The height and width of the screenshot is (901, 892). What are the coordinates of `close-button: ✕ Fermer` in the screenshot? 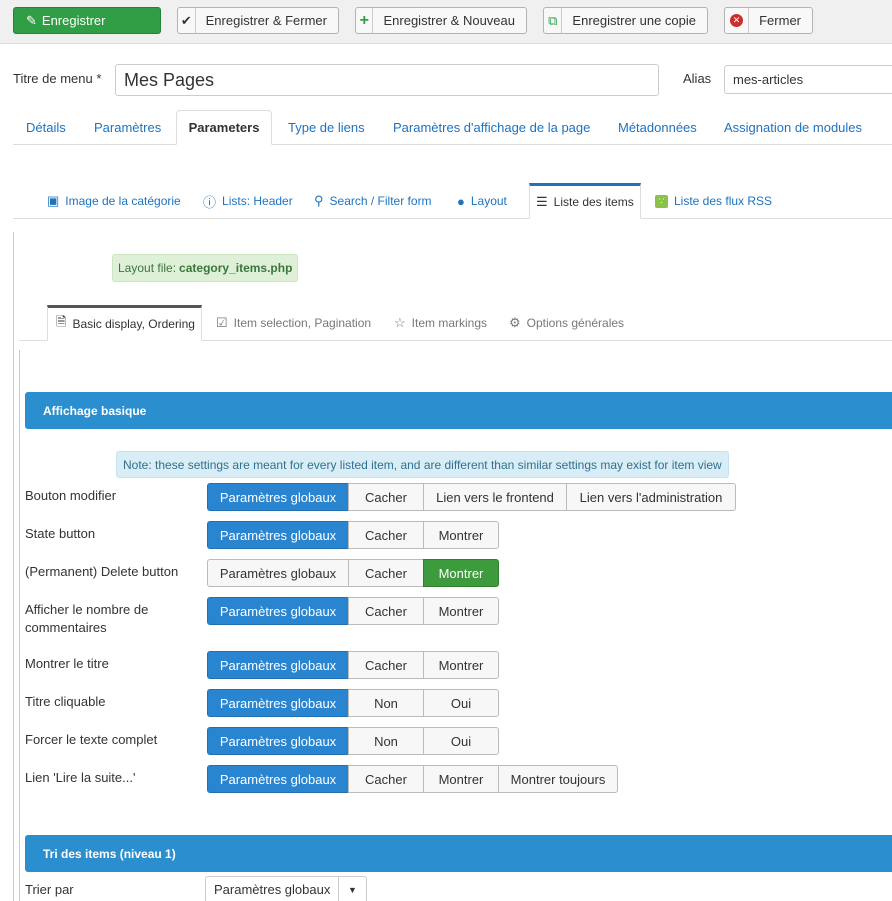 It's located at (768, 20).